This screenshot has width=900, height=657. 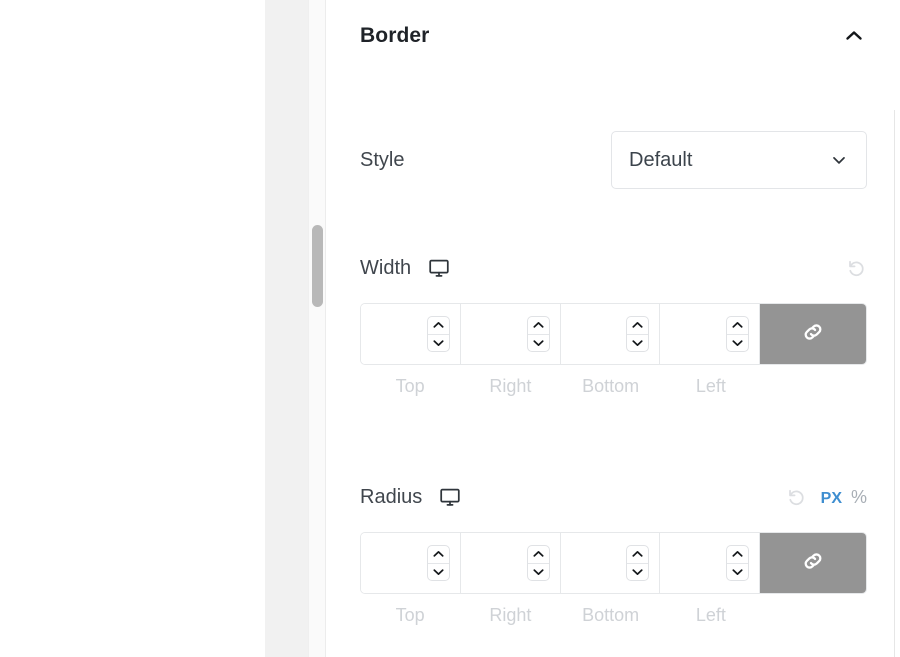 I want to click on chevron-down-icon, so click(x=839, y=160).